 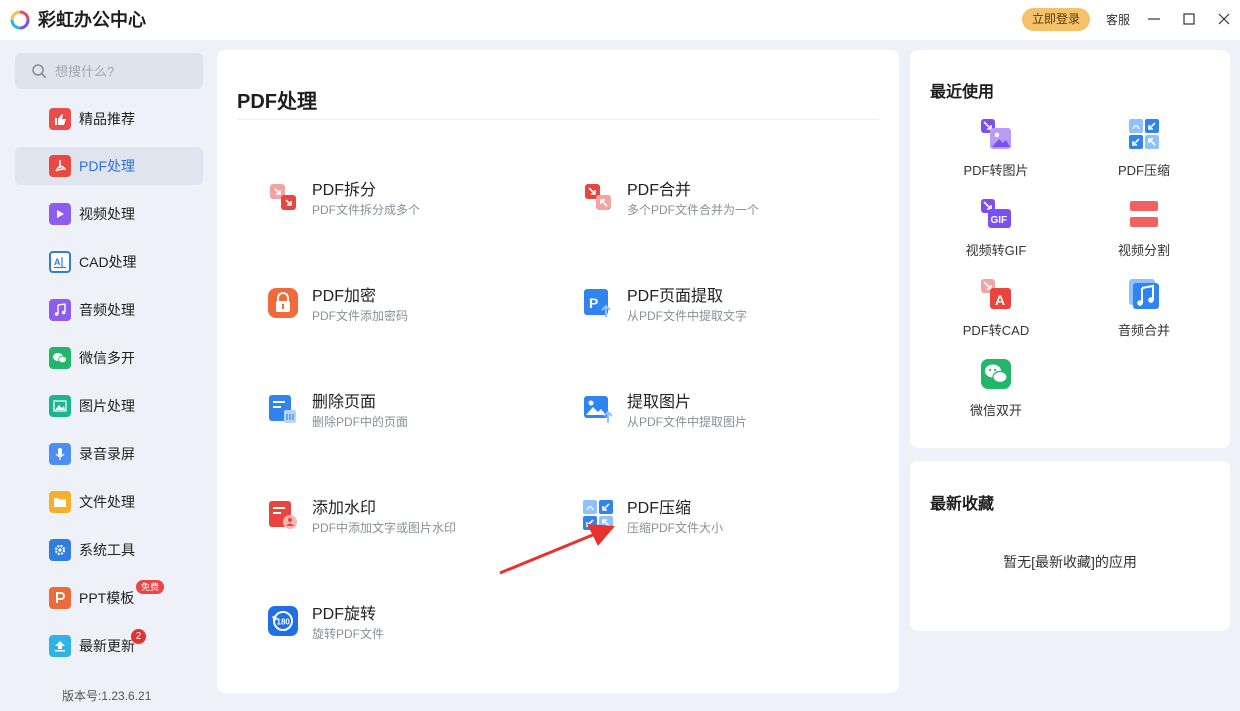 I want to click on tool-pdf-merge: PDF合并 多个PDF文件合并为一个, so click(x=727, y=201).